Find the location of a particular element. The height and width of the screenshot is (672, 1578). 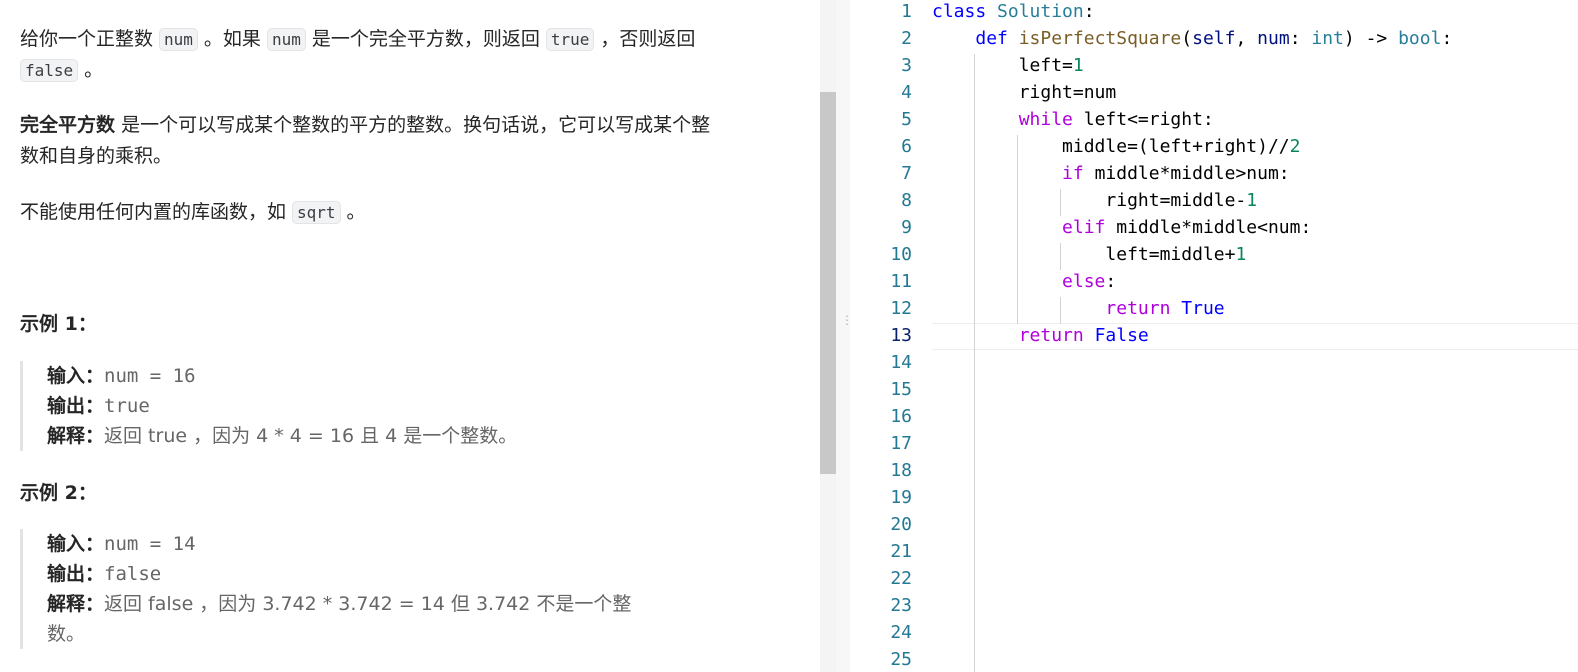

explanation-value: 返回 true ，因为 4 * 4 = 16 且 4 是一个整数。 is located at coordinates (311, 436).